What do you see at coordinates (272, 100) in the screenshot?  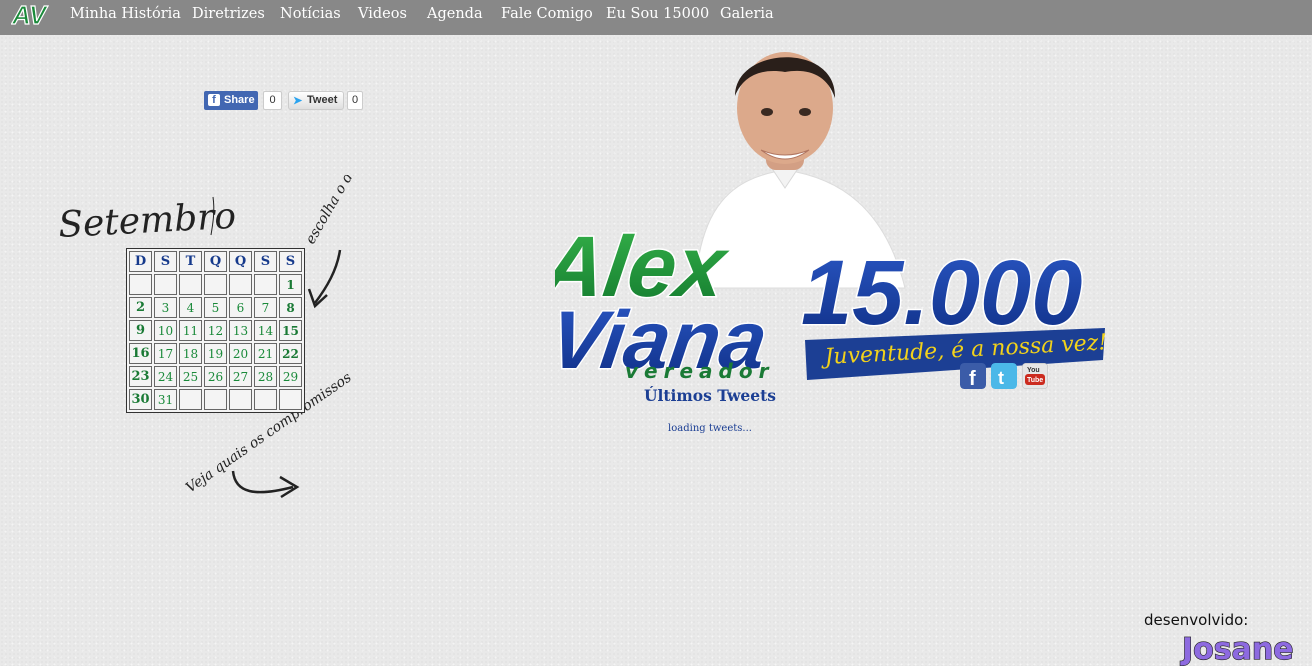 I see `facebook-share-count: 0` at bounding box center [272, 100].